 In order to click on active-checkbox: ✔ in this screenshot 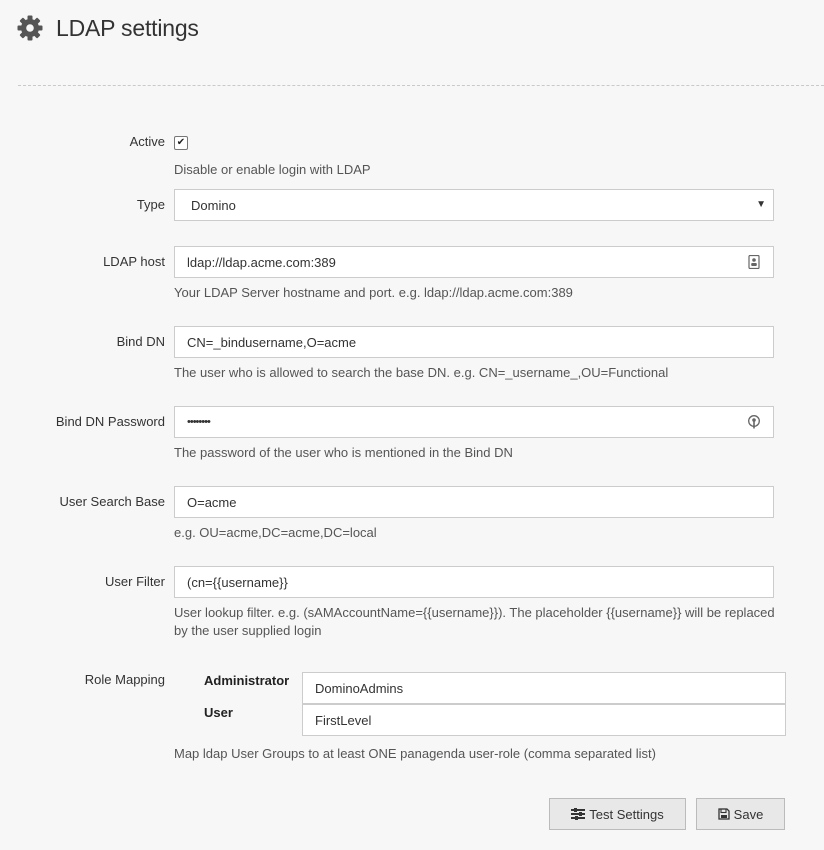, I will do `click(181, 143)`.